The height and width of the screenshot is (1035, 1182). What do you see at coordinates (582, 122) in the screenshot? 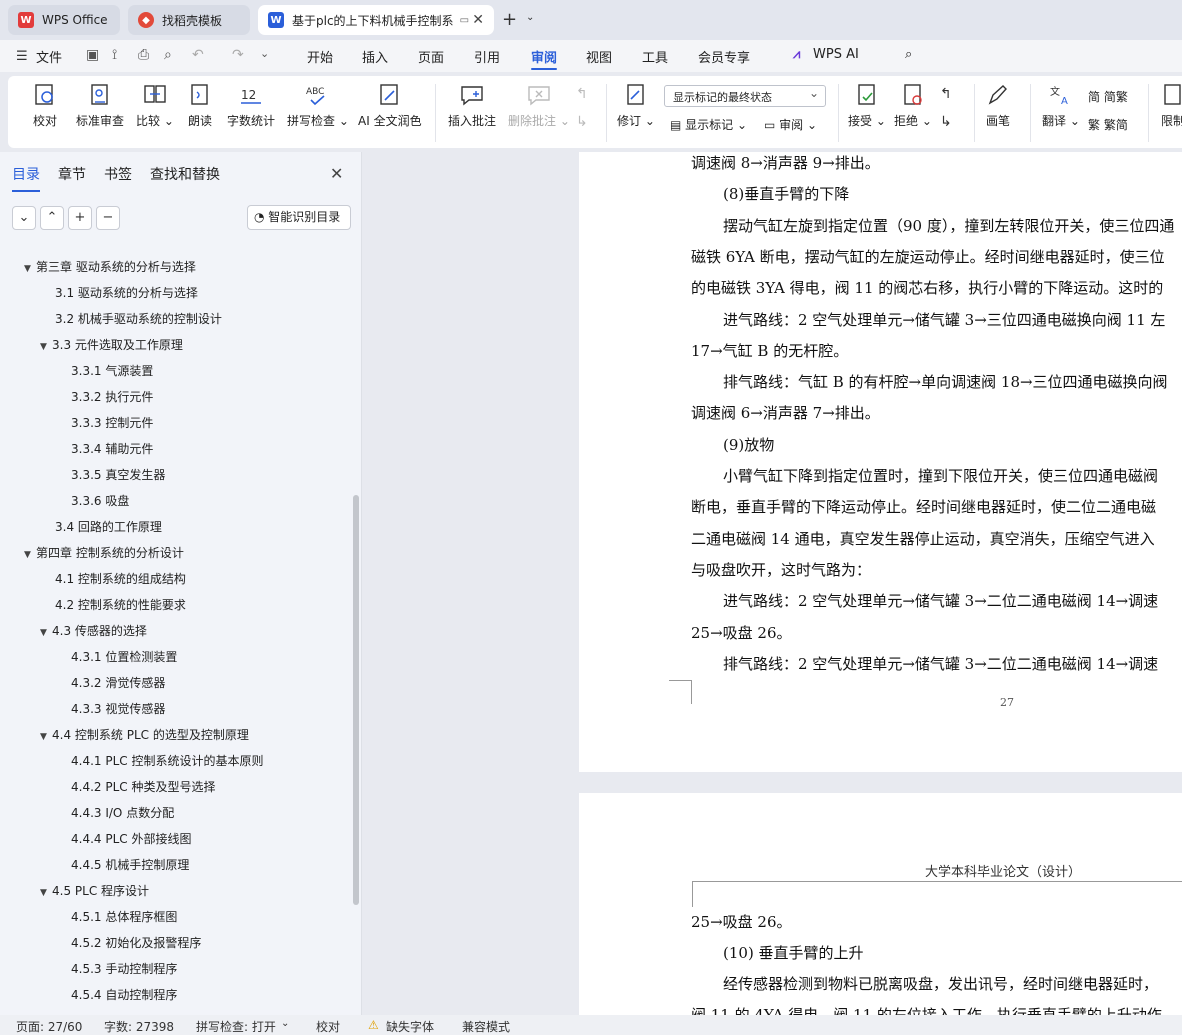
I see `next-comment-icon: ↳` at bounding box center [582, 122].